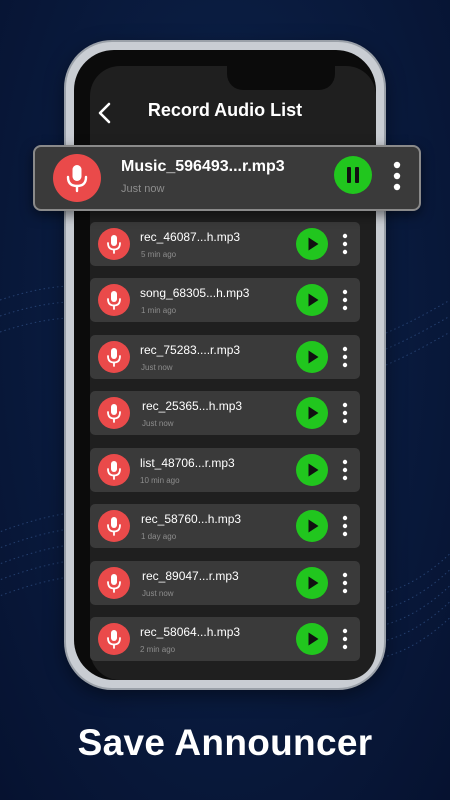 The width and height of the screenshot is (450, 800). Describe the element at coordinates (190, 237) in the screenshot. I see `recording-name: rec_46087...h.mp3` at that location.